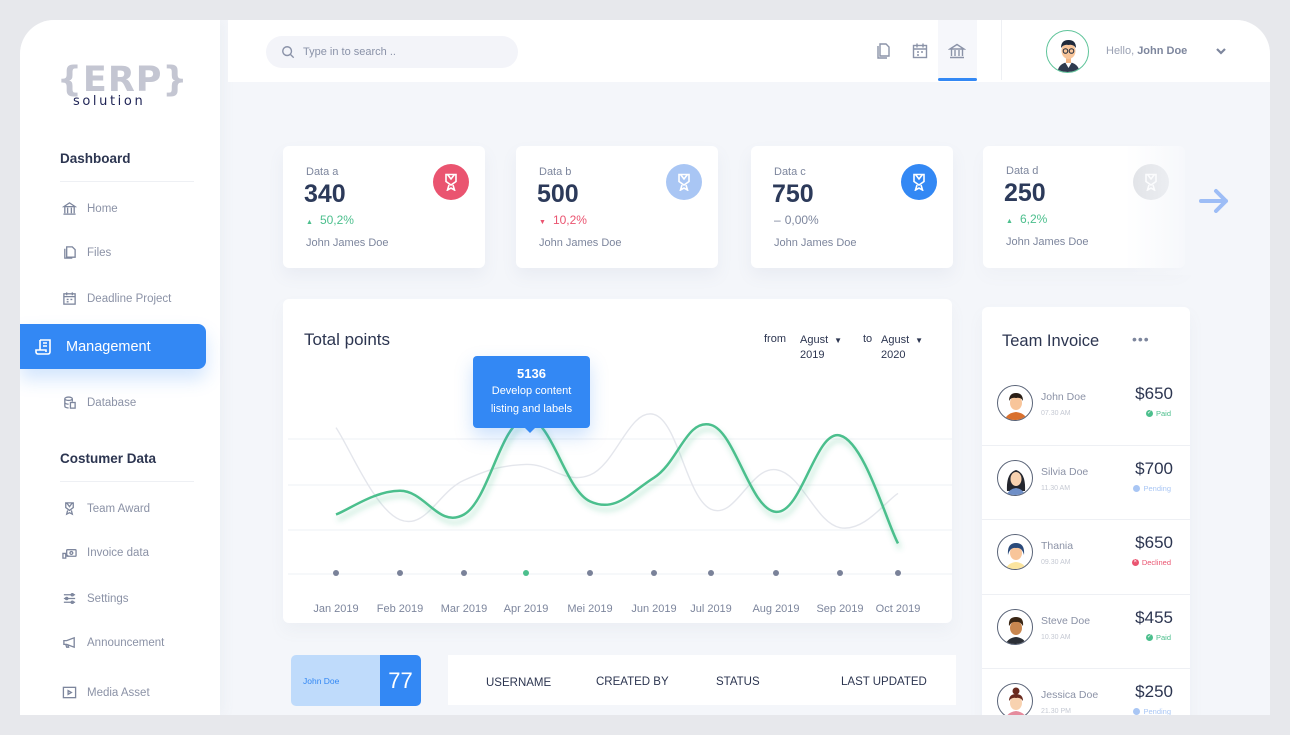  Describe the element at coordinates (1221, 51) in the screenshot. I see `chevron-down-icon` at that location.